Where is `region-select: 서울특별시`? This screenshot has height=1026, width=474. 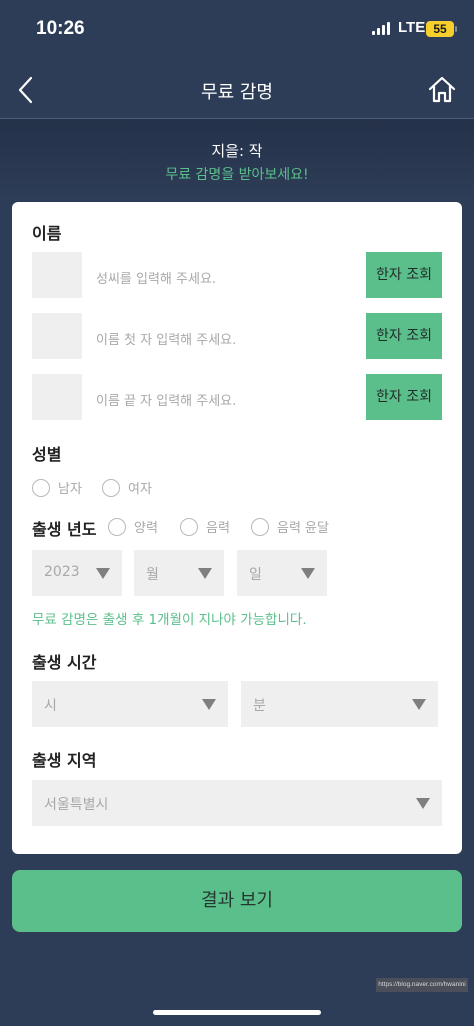
region-select: 서울특별시 is located at coordinates (237, 803).